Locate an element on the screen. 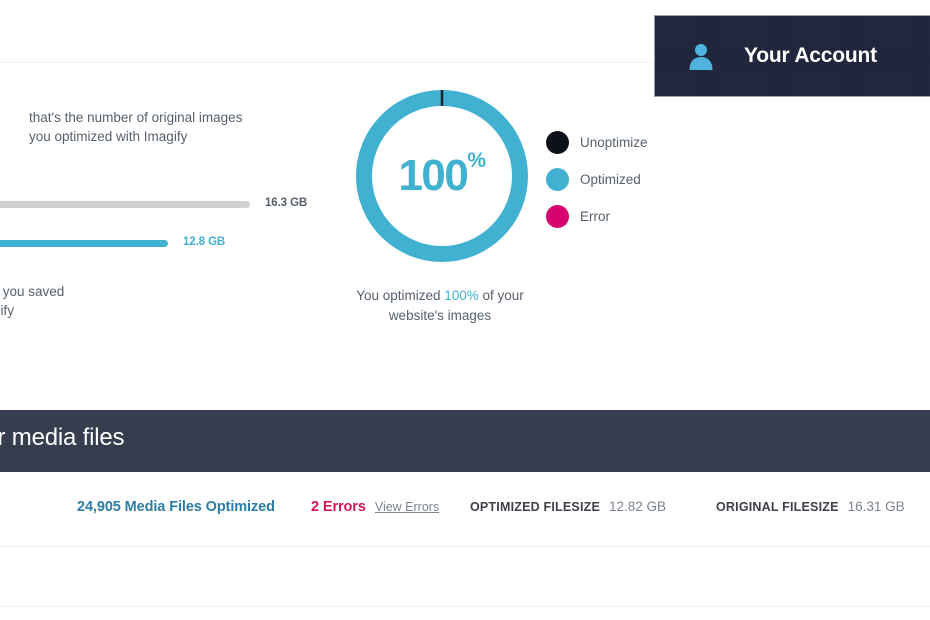 The image size is (930, 620). legend-label-error: Error is located at coordinates (595, 216).